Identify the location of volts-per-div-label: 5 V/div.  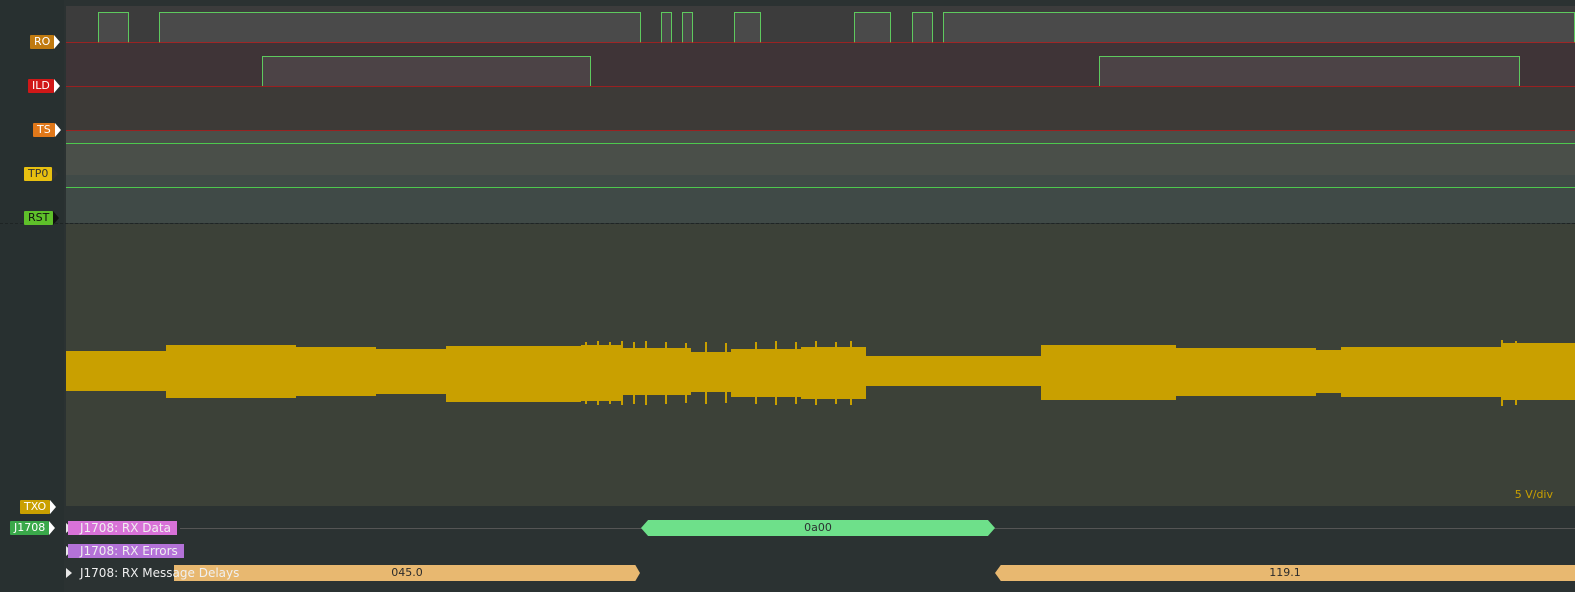
(1533, 494).